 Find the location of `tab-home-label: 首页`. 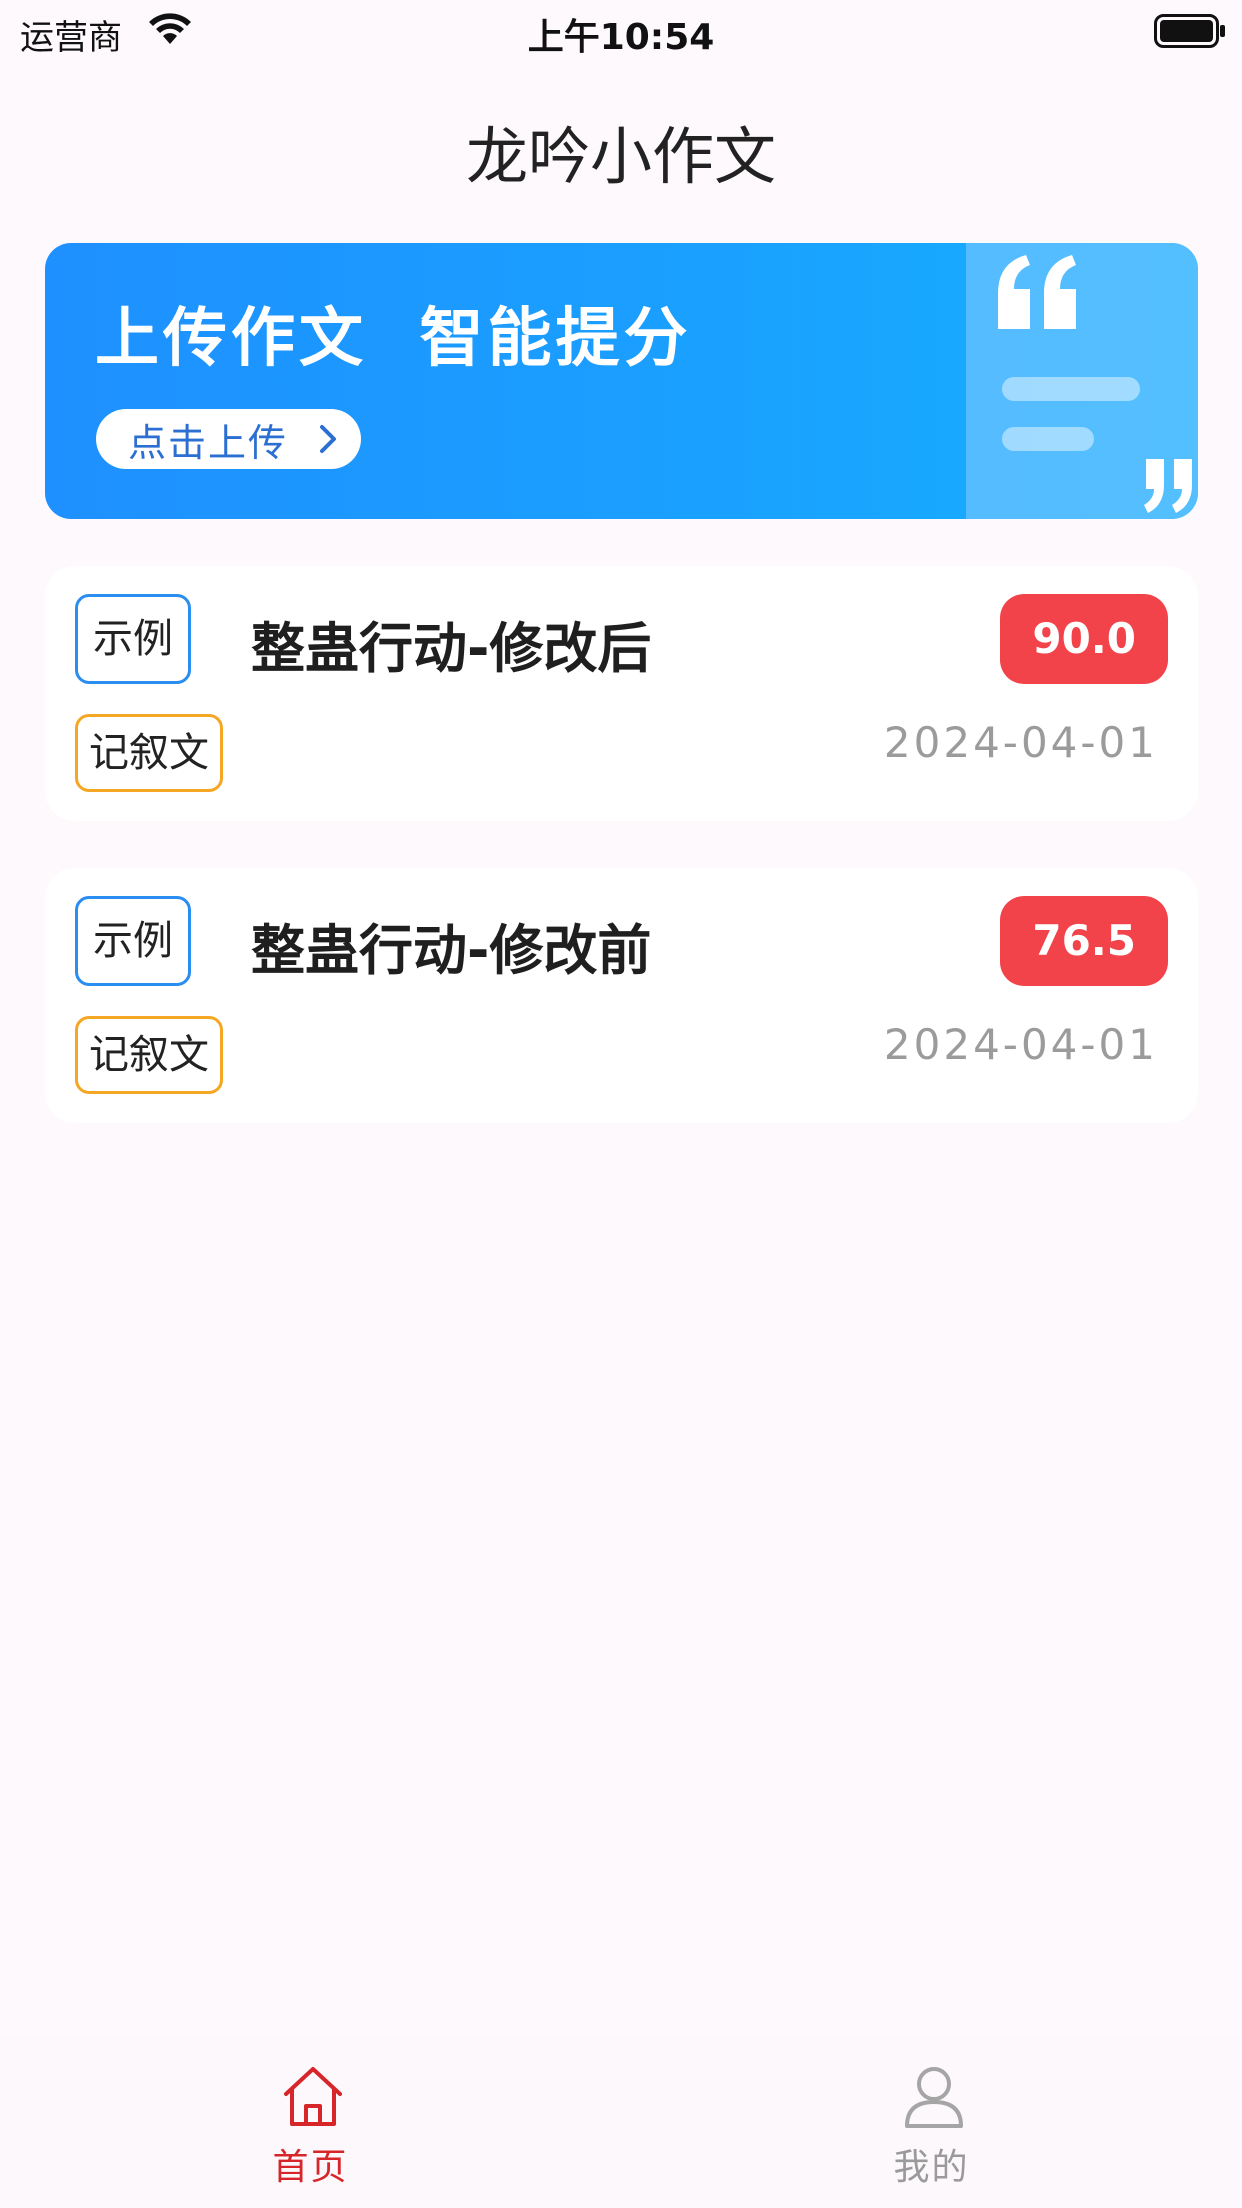

tab-home-label: 首页 is located at coordinates (310, 2167).